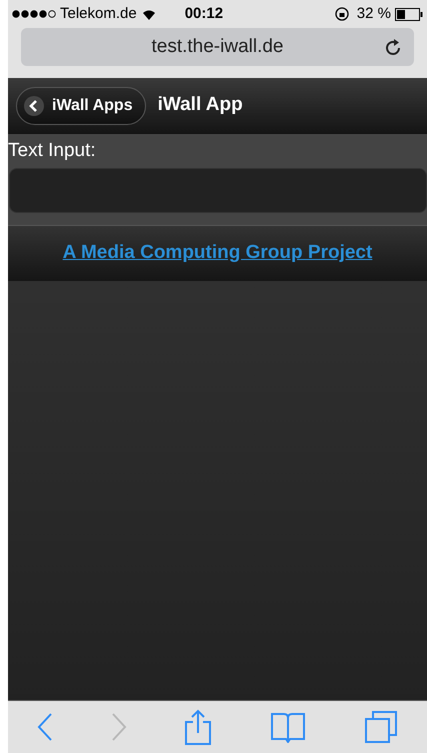  What do you see at coordinates (44, 727) in the screenshot?
I see `back-icon` at bounding box center [44, 727].